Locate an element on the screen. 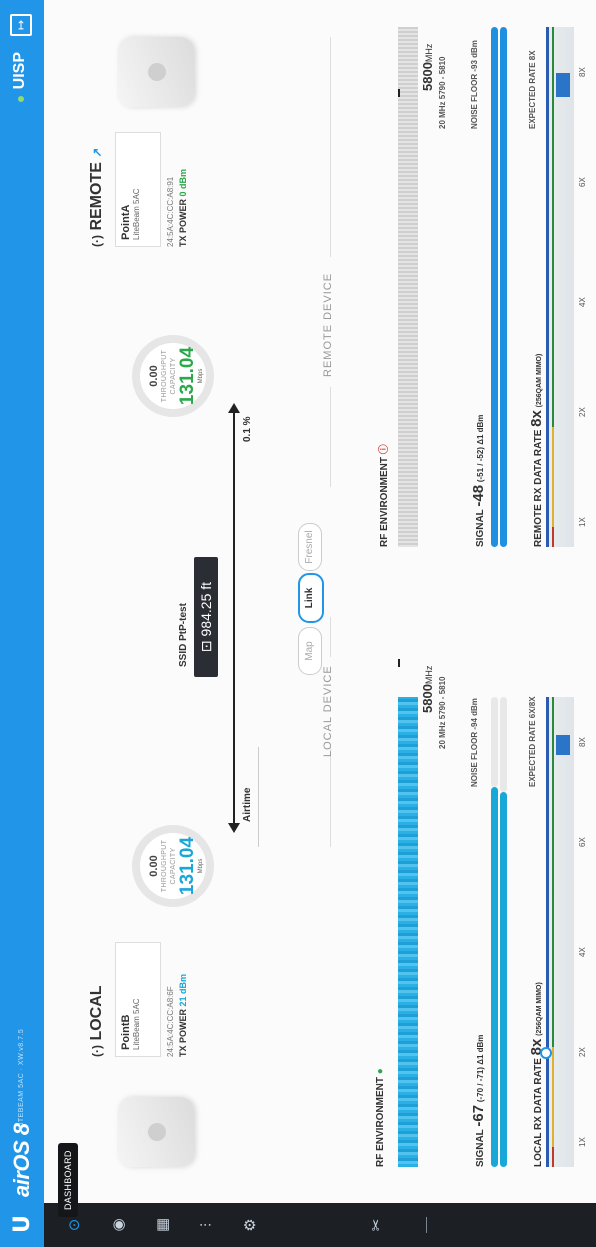 Image resolution: width=596 pixels, height=1247 pixels. local-rate-label: LOCAL RX DATA RATE is located at coordinates (538, 1112).